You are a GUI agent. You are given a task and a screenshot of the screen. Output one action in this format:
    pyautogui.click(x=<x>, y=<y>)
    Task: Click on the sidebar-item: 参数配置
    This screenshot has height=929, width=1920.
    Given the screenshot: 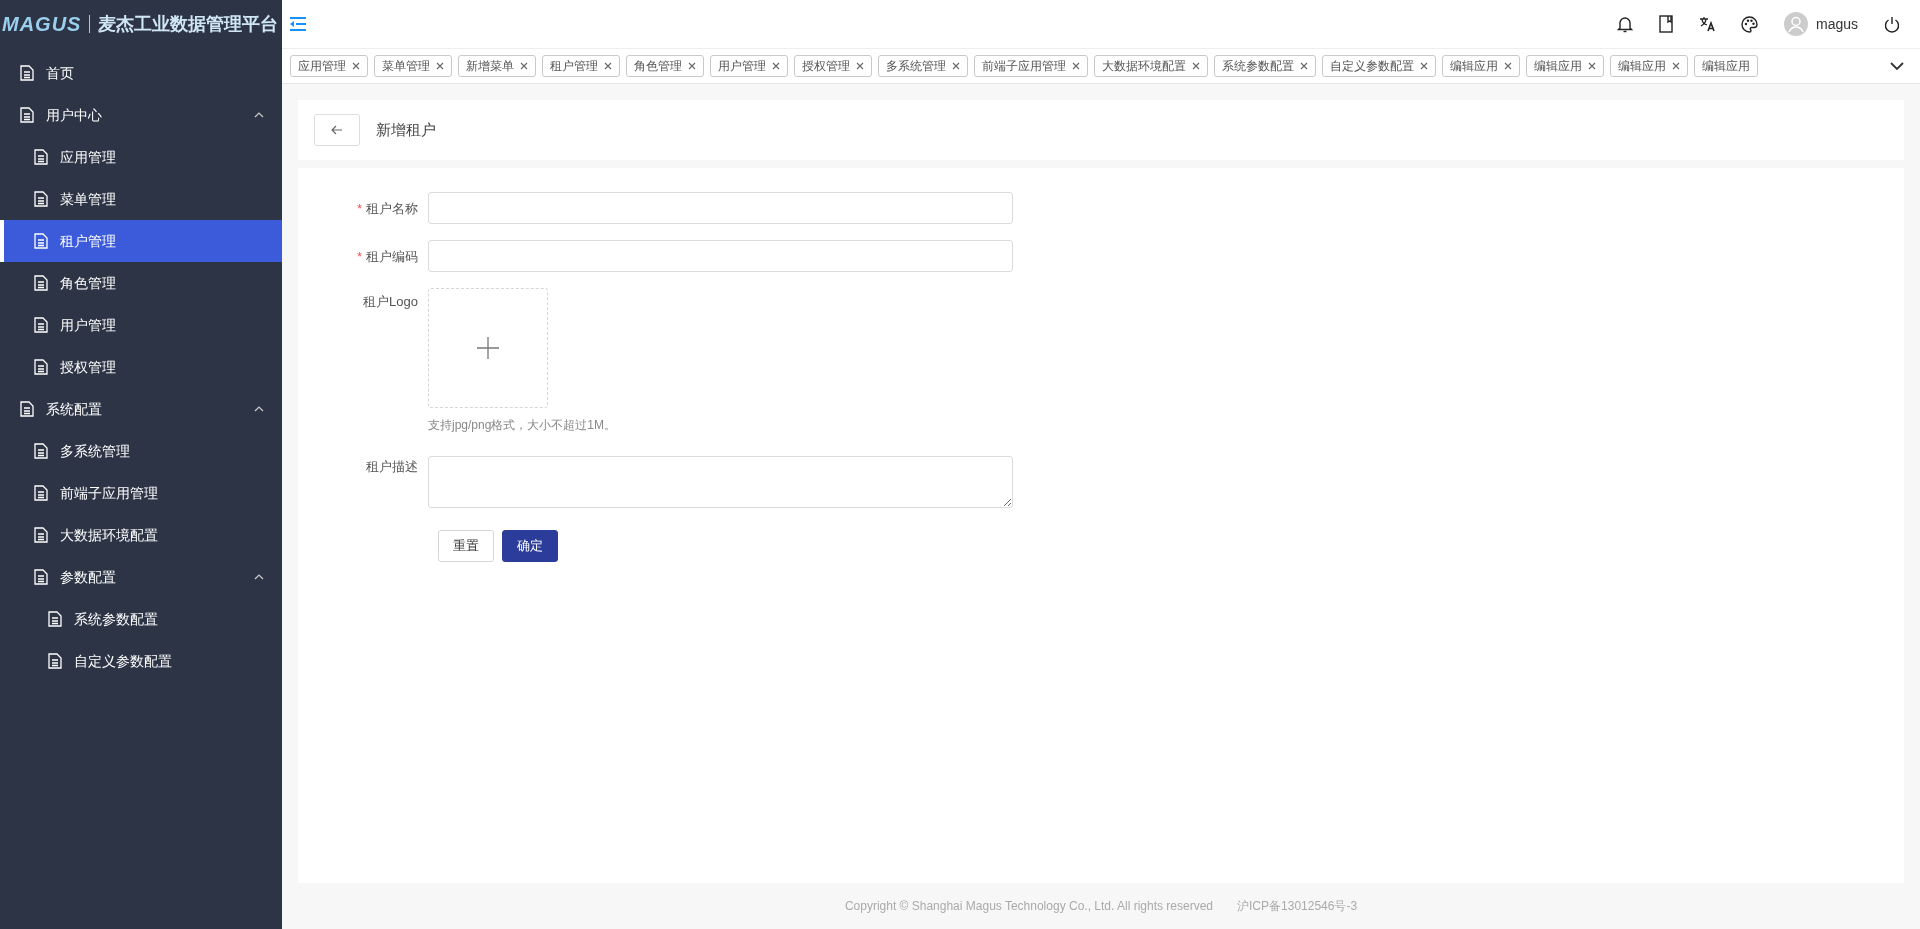 What is the action you would take?
    pyautogui.click(x=141, y=577)
    